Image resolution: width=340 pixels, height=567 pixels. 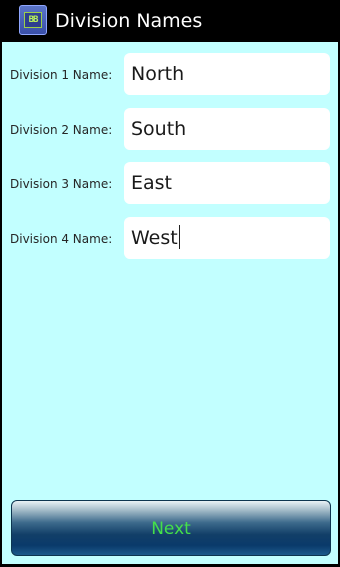 What do you see at coordinates (61, 239) in the screenshot?
I see `division-4-label: Division 4 Name:` at bounding box center [61, 239].